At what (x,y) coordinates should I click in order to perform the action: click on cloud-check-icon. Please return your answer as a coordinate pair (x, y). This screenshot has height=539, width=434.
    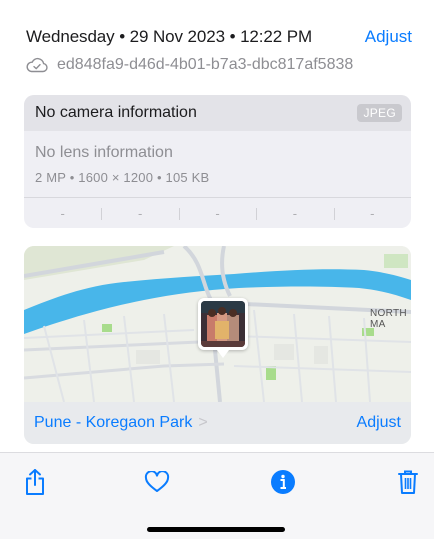
    Looking at the image, I should click on (37, 65).